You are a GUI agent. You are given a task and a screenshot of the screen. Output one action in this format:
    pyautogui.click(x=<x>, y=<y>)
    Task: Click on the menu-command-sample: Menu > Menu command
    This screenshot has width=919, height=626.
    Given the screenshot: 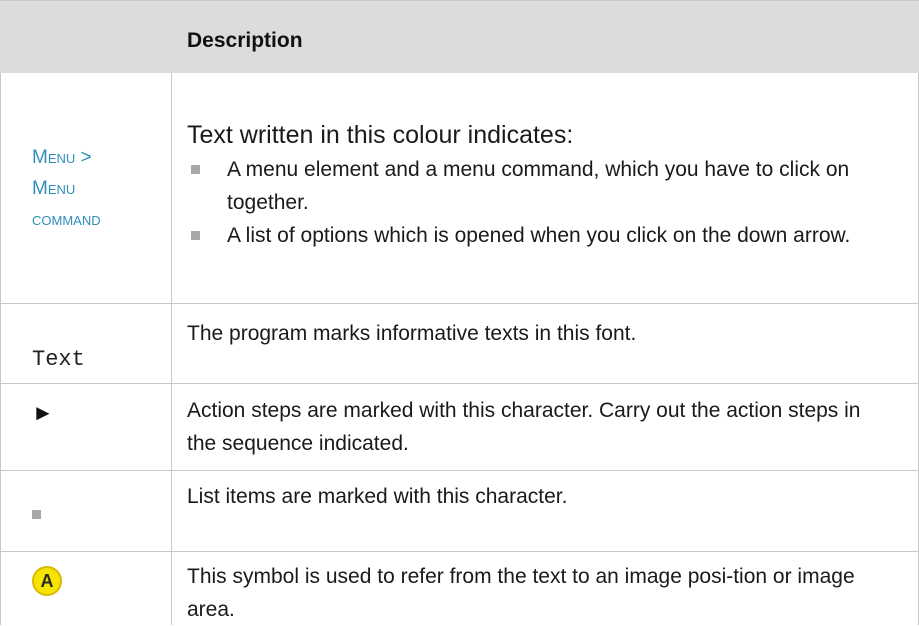 What is the action you would take?
    pyautogui.click(x=66, y=188)
    